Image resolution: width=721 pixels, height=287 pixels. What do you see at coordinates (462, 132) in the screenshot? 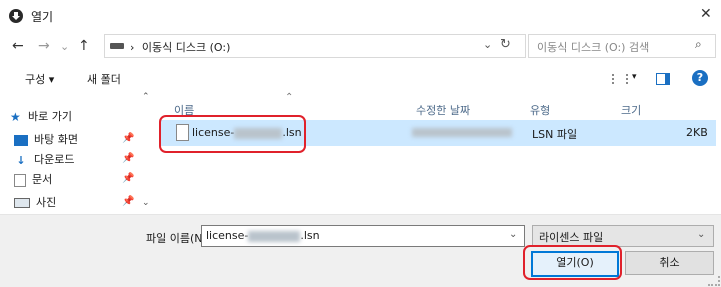
I see `redacted-date` at bounding box center [462, 132].